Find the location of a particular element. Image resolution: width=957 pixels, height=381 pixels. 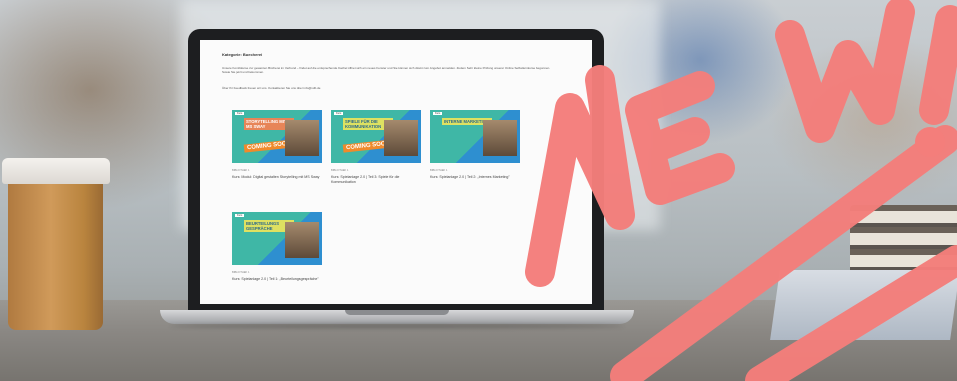

new-letter-w is located at coordinates (845, 71).